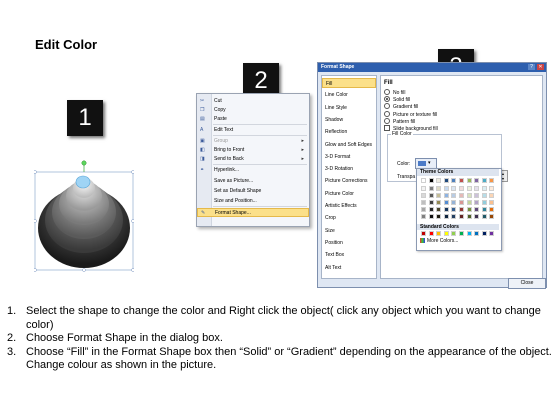 The width and height of the screenshot is (560, 420). What do you see at coordinates (349, 169) in the screenshot?
I see `sidebar-item-3-d-rotation: 3-D Rotation` at bounding box center [349, 169].